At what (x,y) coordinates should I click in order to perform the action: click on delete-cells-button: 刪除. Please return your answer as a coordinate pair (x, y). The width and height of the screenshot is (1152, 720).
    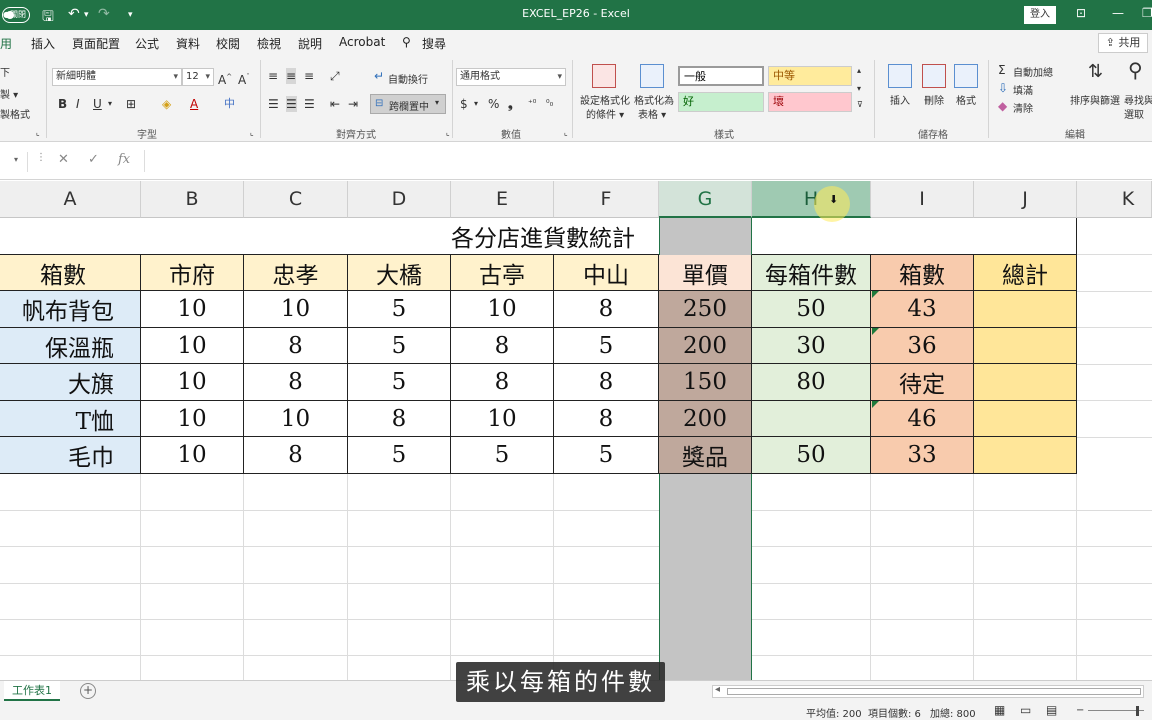
    Looking at the image, I should click on (934, 99).